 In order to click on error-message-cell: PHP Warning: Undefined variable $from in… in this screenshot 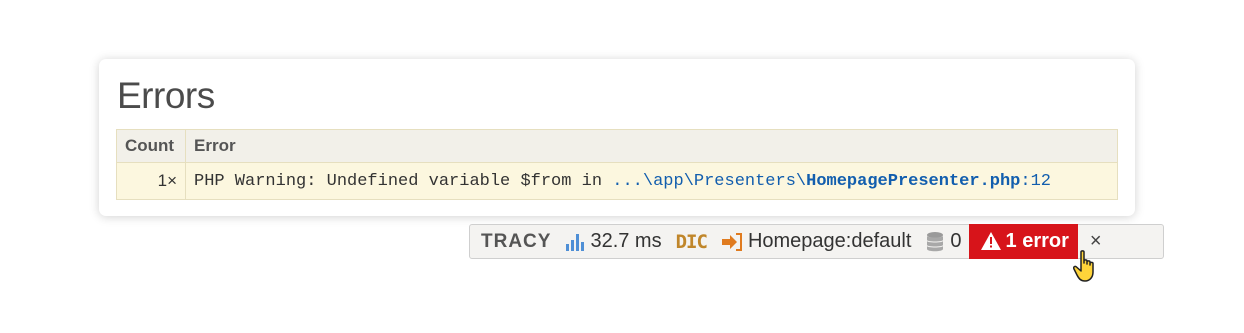, I will do `click(651, 181)`.